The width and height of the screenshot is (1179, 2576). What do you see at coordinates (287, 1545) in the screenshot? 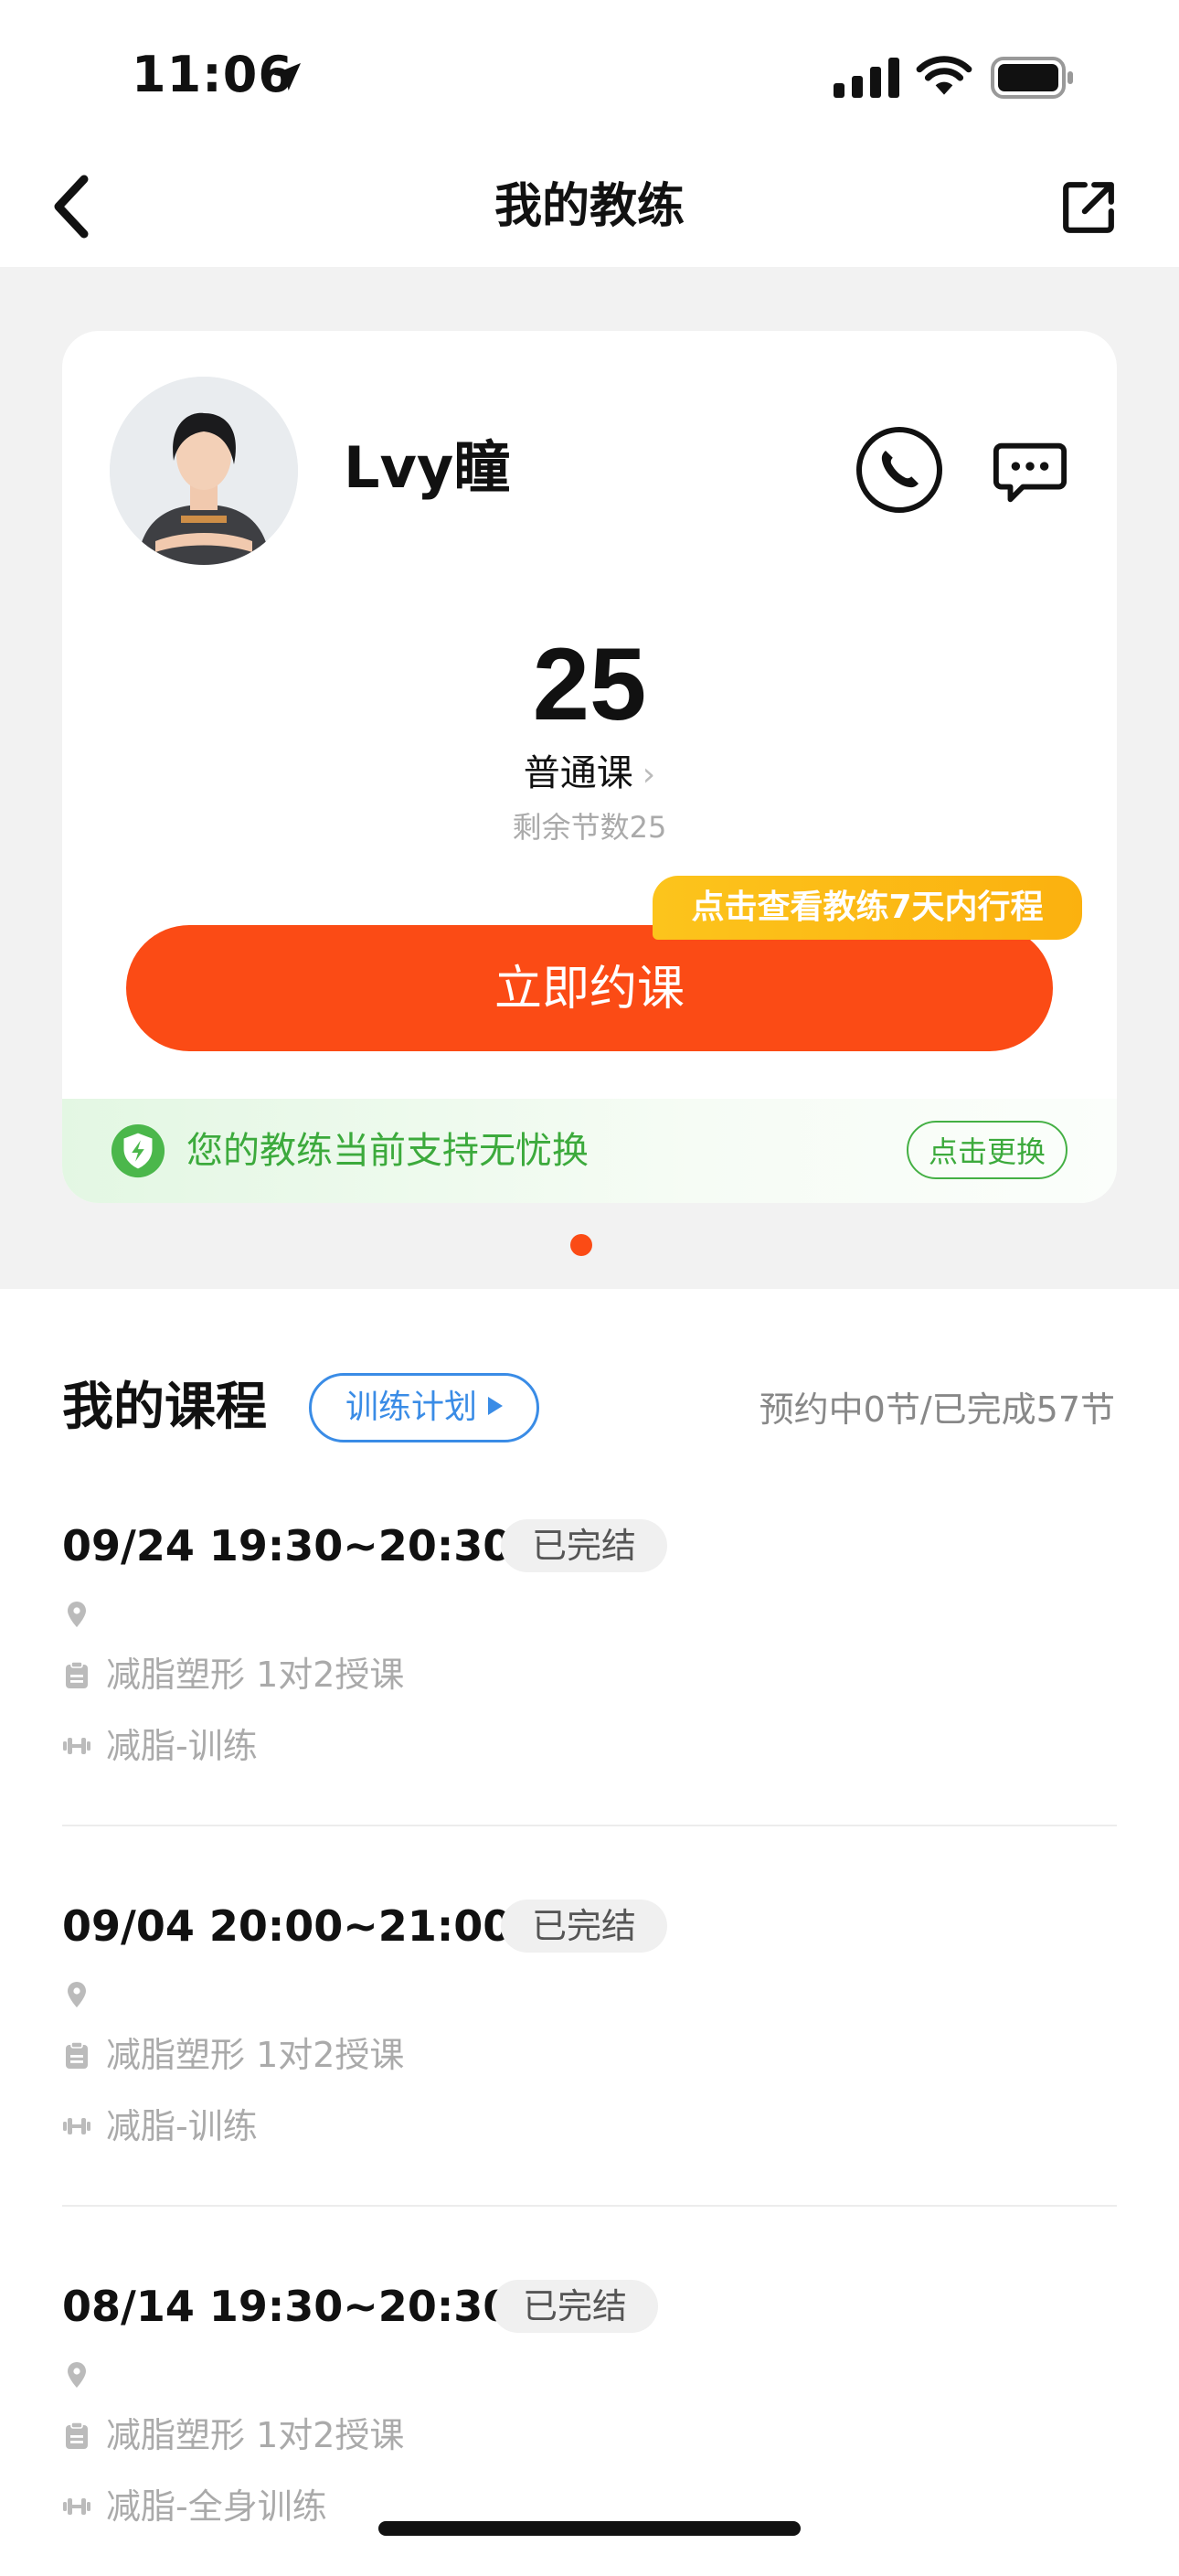
I see `course-time: 09/24 19:30~20:30` at bounding box center [287, 1545].